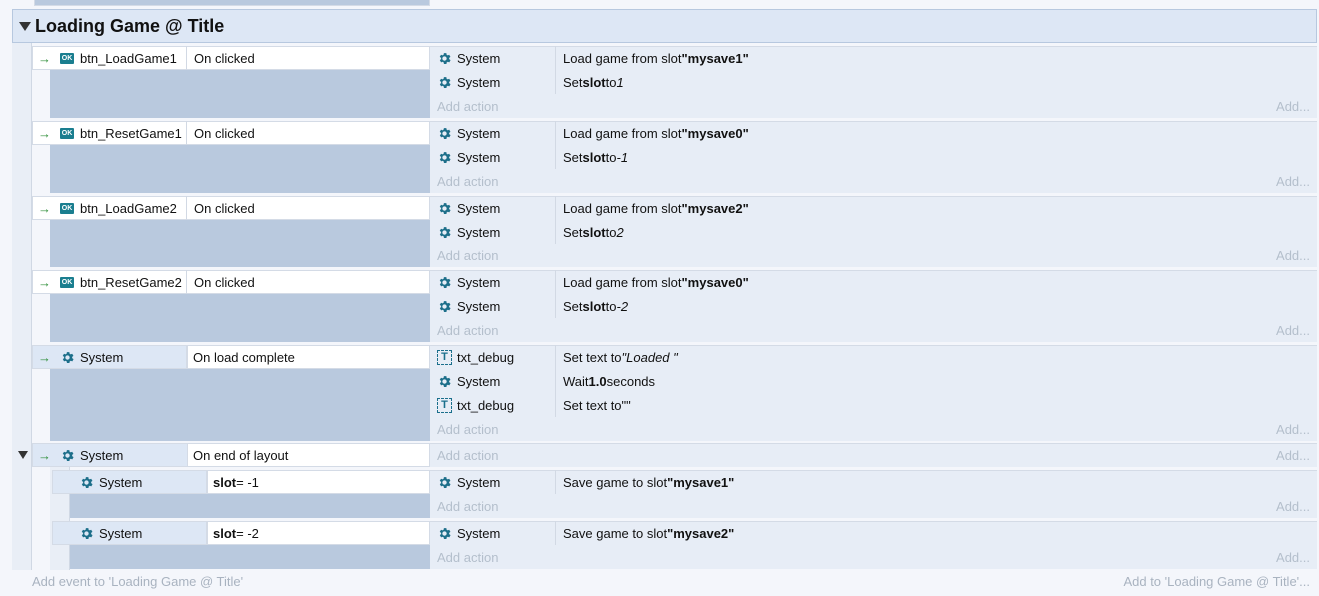 This screenshot has width=1319, height=596. Describe the element at coordinates (318, 482) in the screenshot. I see `condition-text: slot = -1` at that location.